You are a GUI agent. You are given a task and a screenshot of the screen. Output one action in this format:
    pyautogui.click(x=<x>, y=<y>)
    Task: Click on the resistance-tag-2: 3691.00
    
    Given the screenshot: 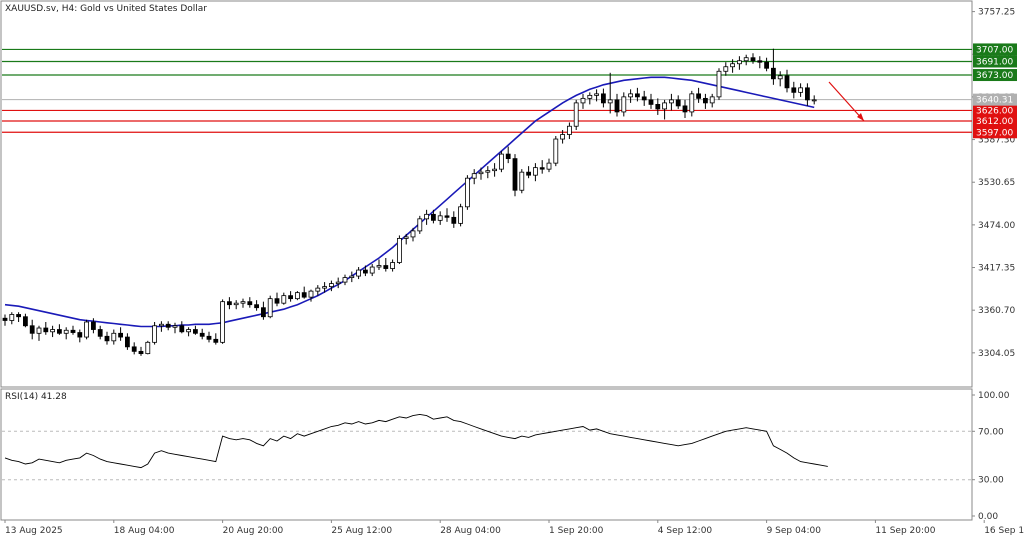 What is the action you would take?
    pyautogui.click(x=995, y=61)
    